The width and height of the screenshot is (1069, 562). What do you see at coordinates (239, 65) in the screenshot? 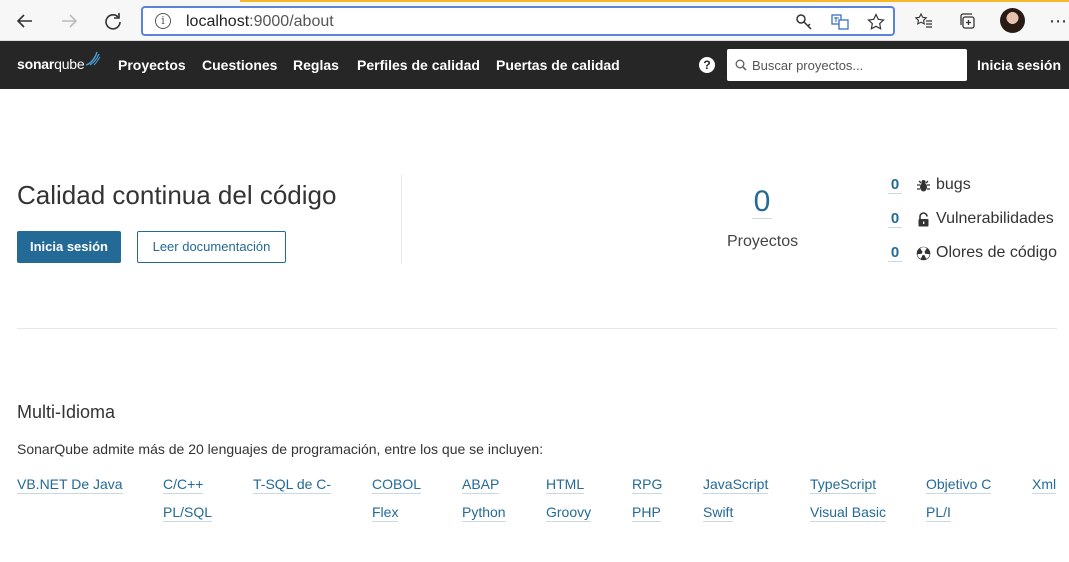
I see `nav-issues: Cuestiones` at bounding box center [239, 65].